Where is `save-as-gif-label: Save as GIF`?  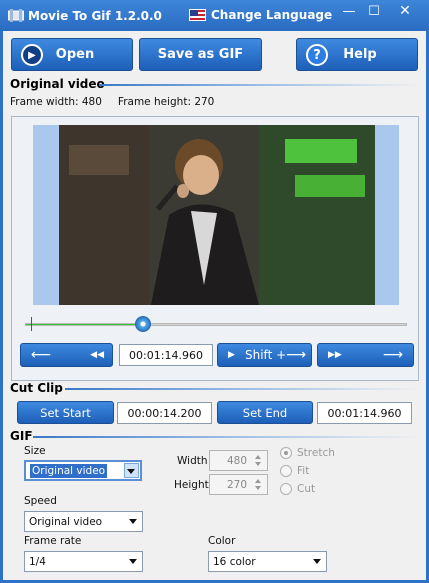
save-as-gif-label: Save as GIF is located at coordinates (200, 54).